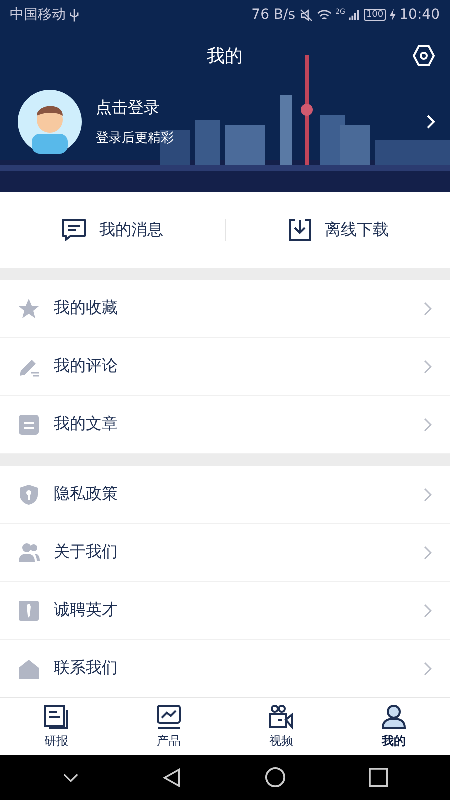  I want to click on network-speed: 76 B/s, so click(274, 15).